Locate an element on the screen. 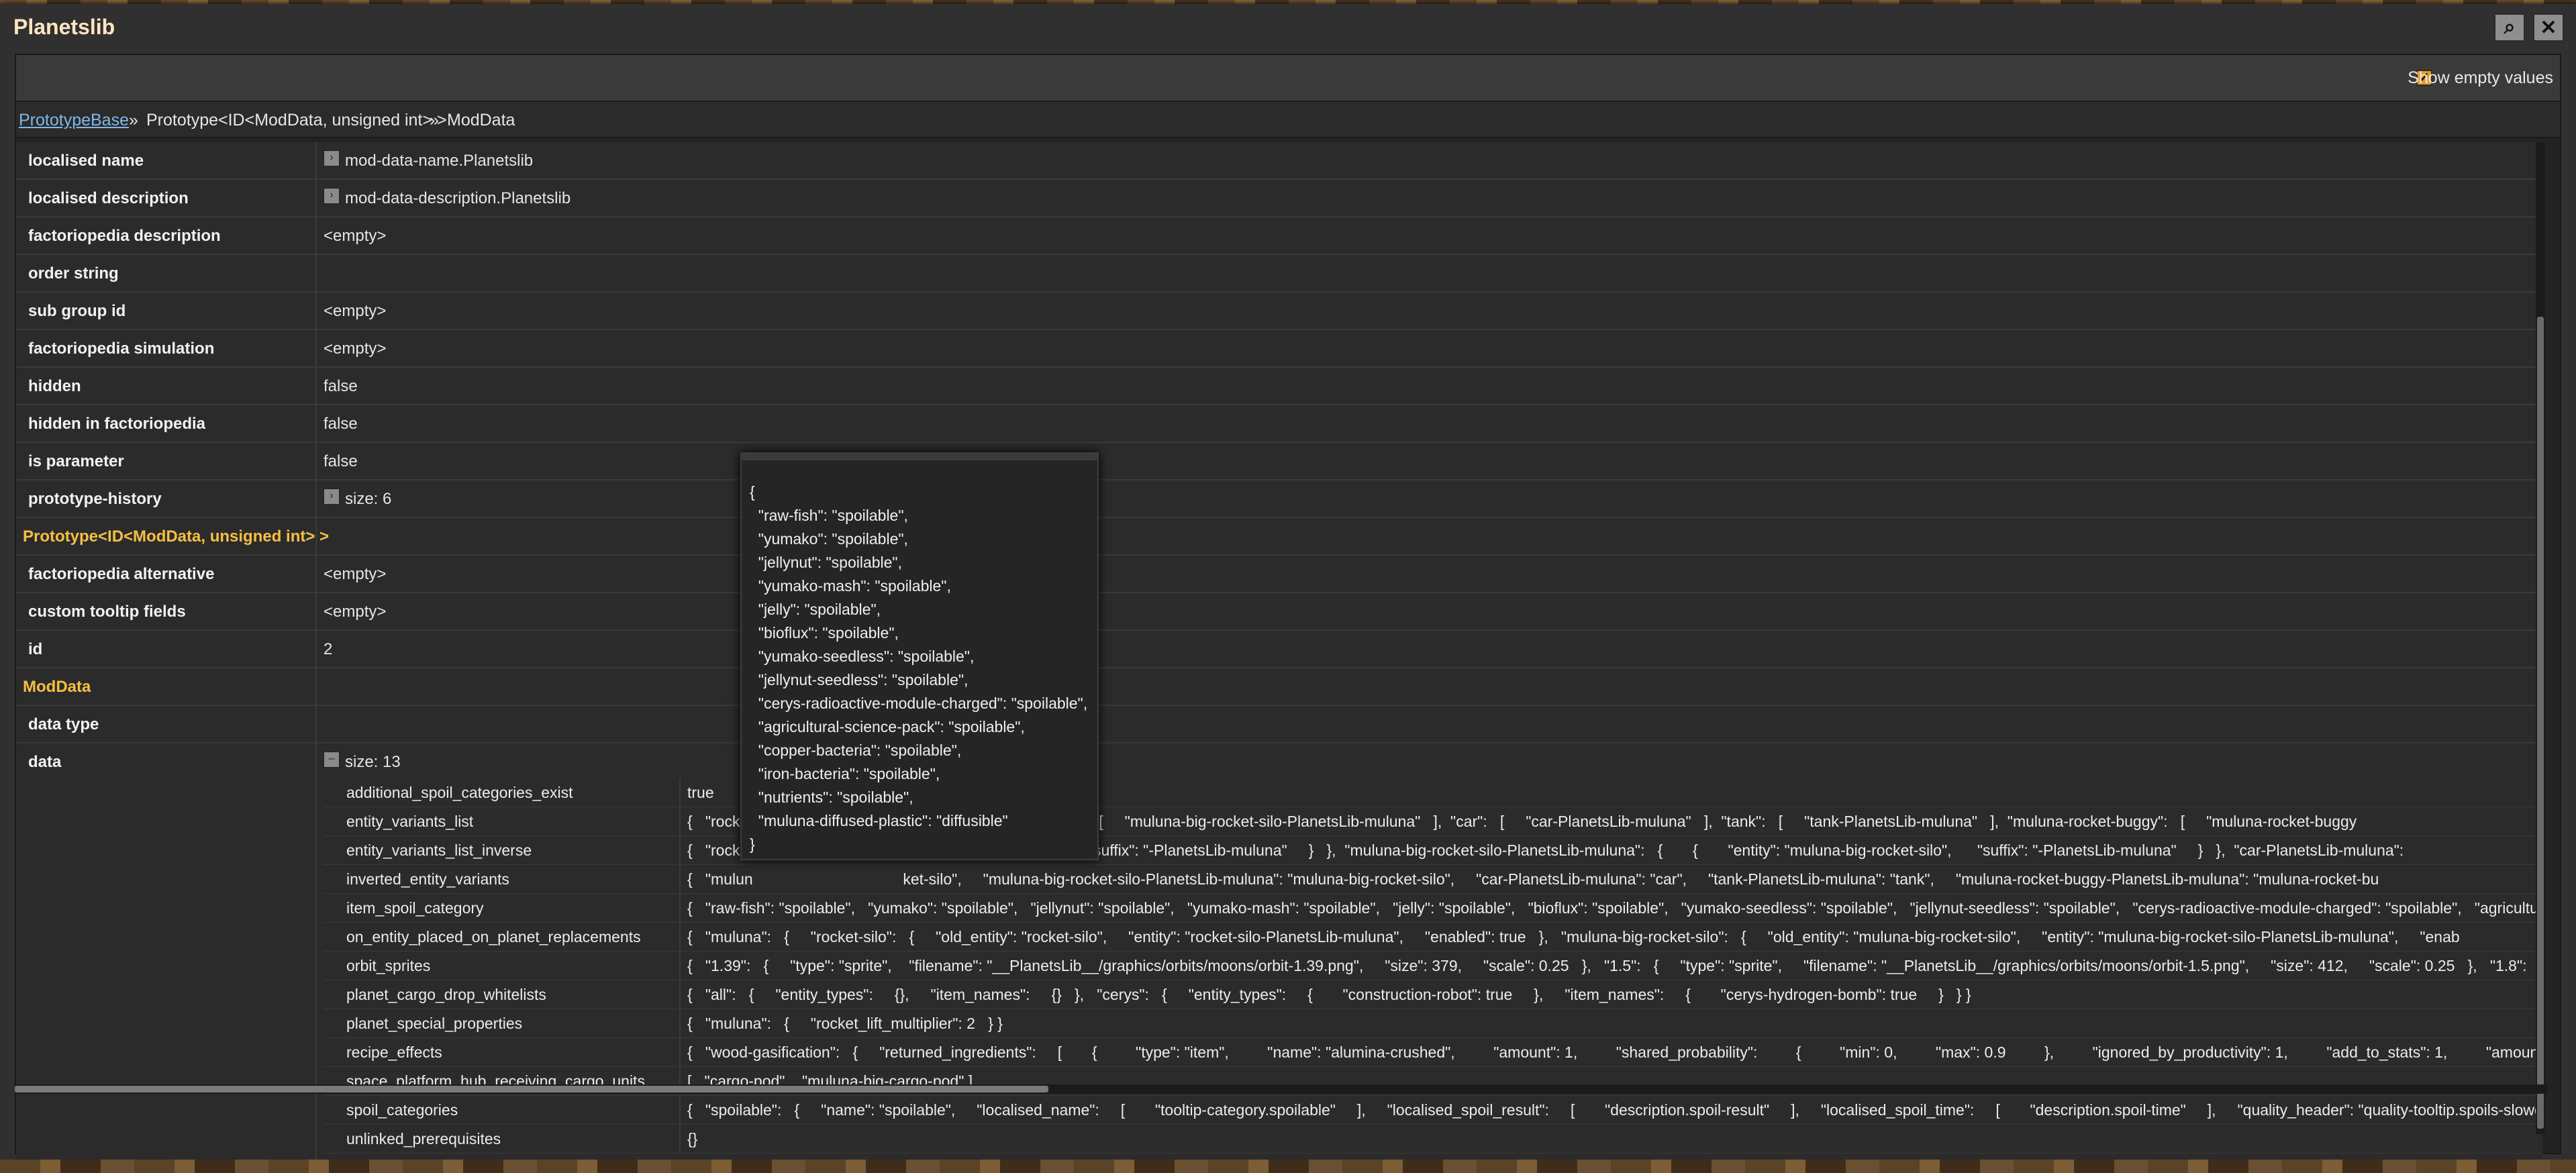  tooltip-line: "muluna-diffused-plastic": "diffusible" is located at coordinates (879, 820).